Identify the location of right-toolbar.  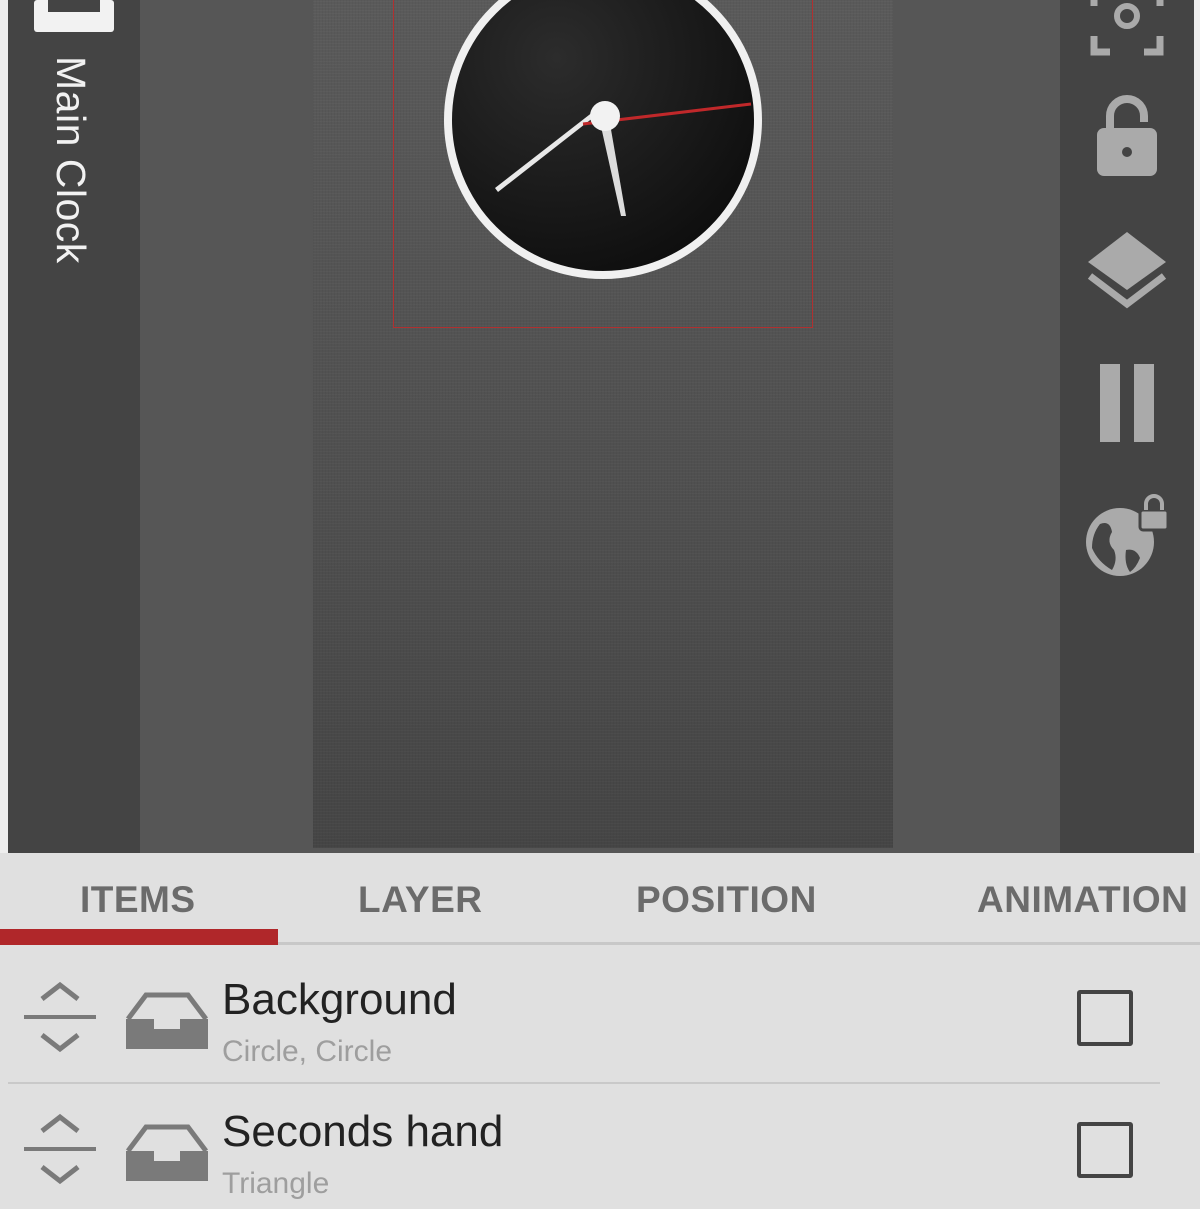
(1127, 426).